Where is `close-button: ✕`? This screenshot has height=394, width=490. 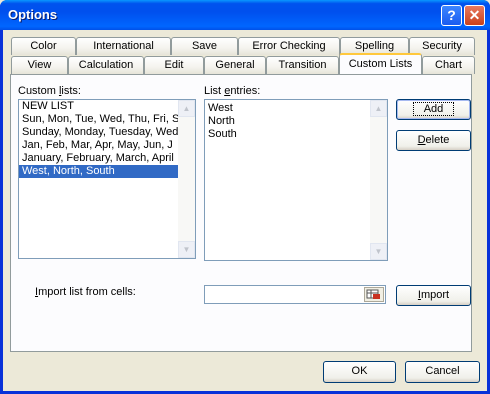 close-button: ✕ is located at coordinates (474, 15).